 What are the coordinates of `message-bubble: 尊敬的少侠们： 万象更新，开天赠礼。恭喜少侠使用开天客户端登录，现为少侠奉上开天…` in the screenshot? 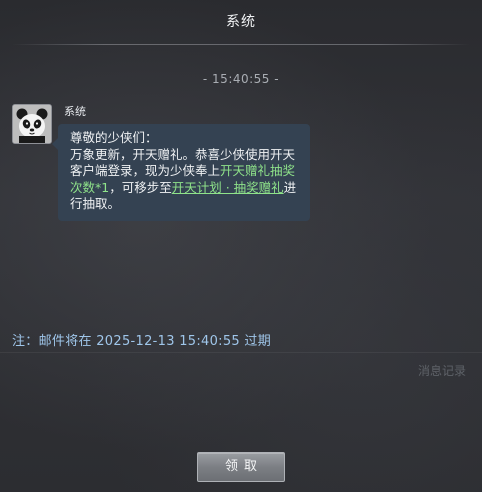 It's located at (181, 172).